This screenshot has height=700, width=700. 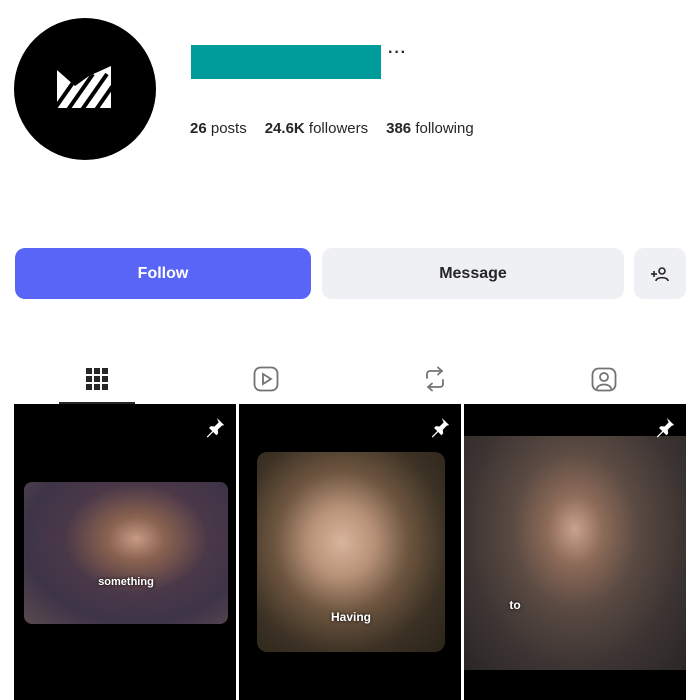 I want to click on profile-tabs, so click(x=350, y=380).